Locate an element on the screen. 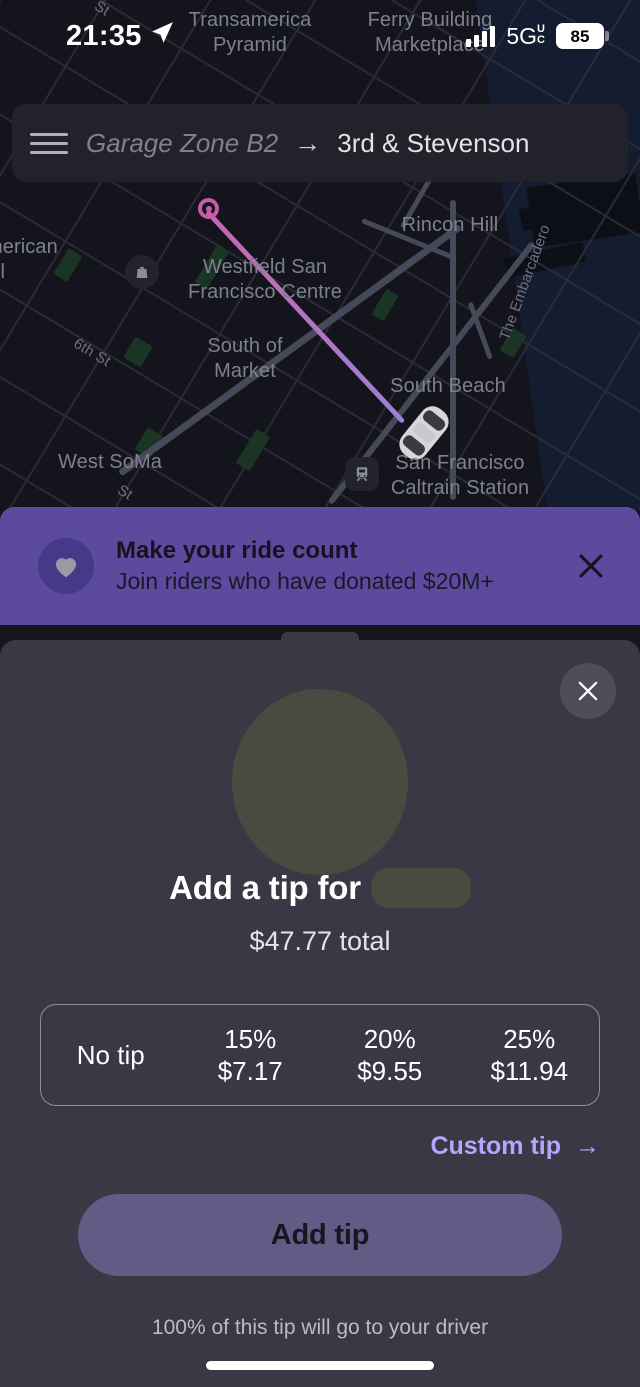  tip-title-label: Add a tip for is located at coordinates (265, 887).